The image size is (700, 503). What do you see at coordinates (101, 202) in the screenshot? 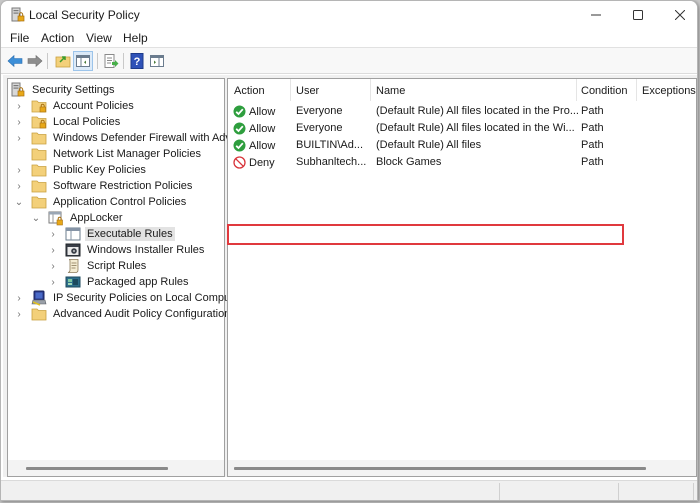
I see `tree-item-application-control-policies: ⌄ Application Control Policies` at bounding box center [101, 202].